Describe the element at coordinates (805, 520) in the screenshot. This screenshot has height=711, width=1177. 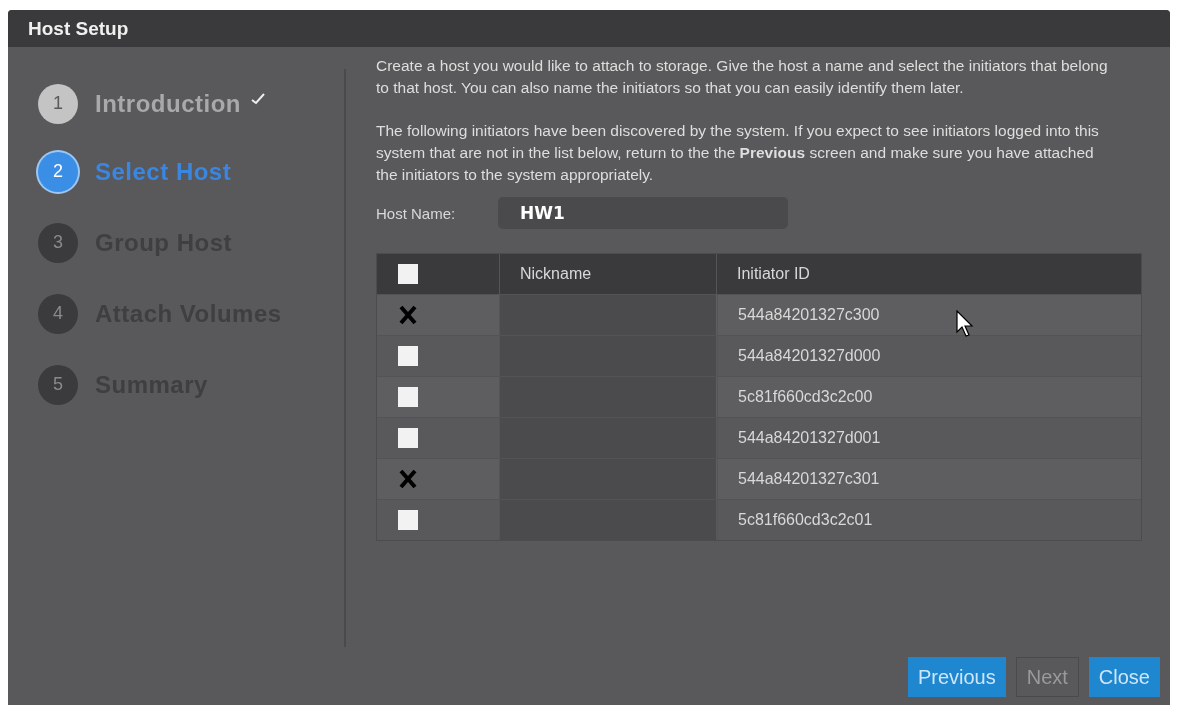
I see `initiator-id: 5c81f660cd3c2c01` at that location.